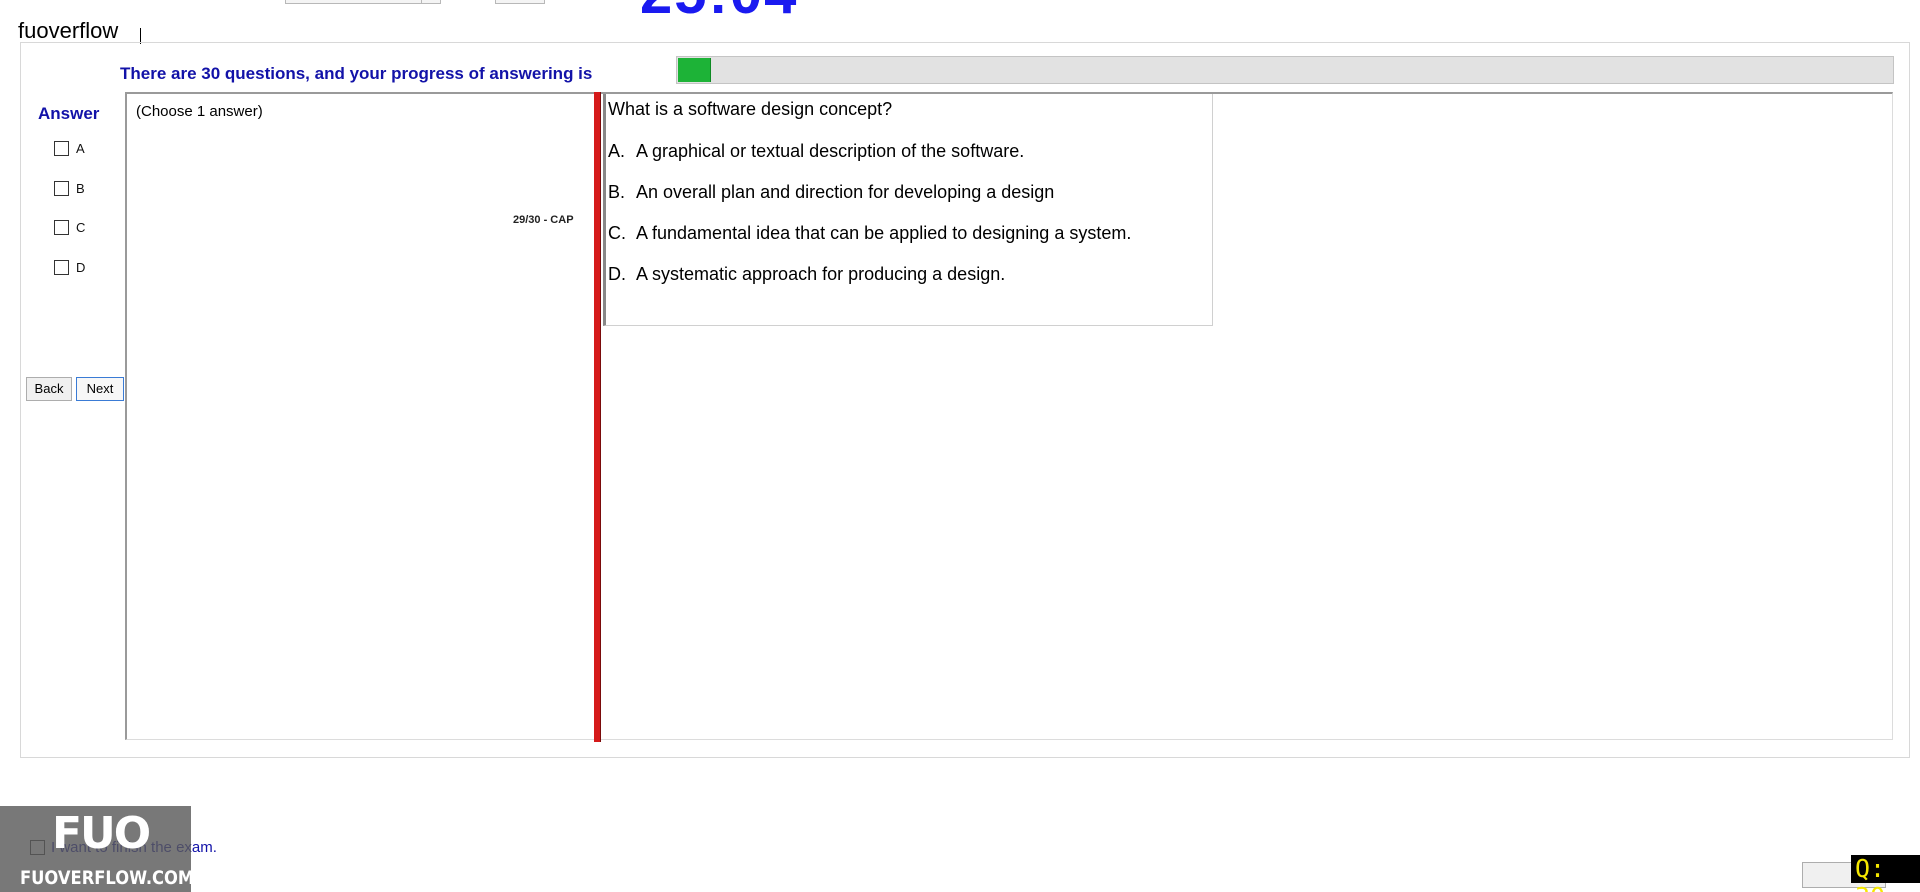 Image resolution: width=1920 pixels, height=892 pixels. I want to click on answer-checkbox-b, so click(61, 188).